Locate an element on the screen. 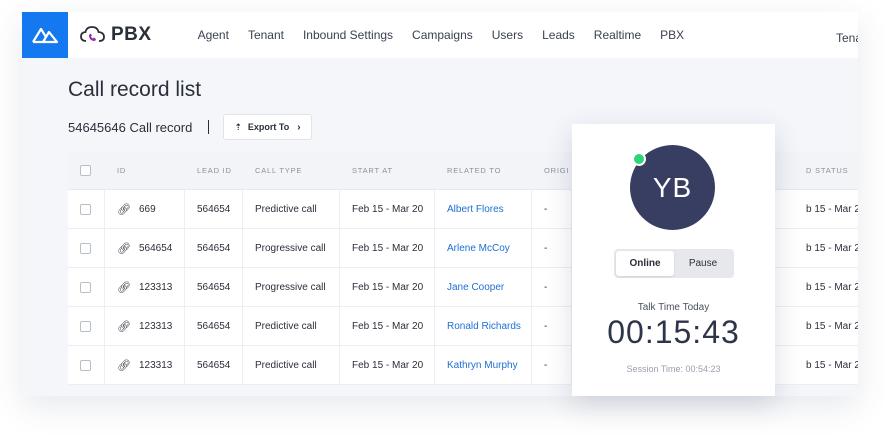  select-all-checkbox is located at coordinates (85, 170).